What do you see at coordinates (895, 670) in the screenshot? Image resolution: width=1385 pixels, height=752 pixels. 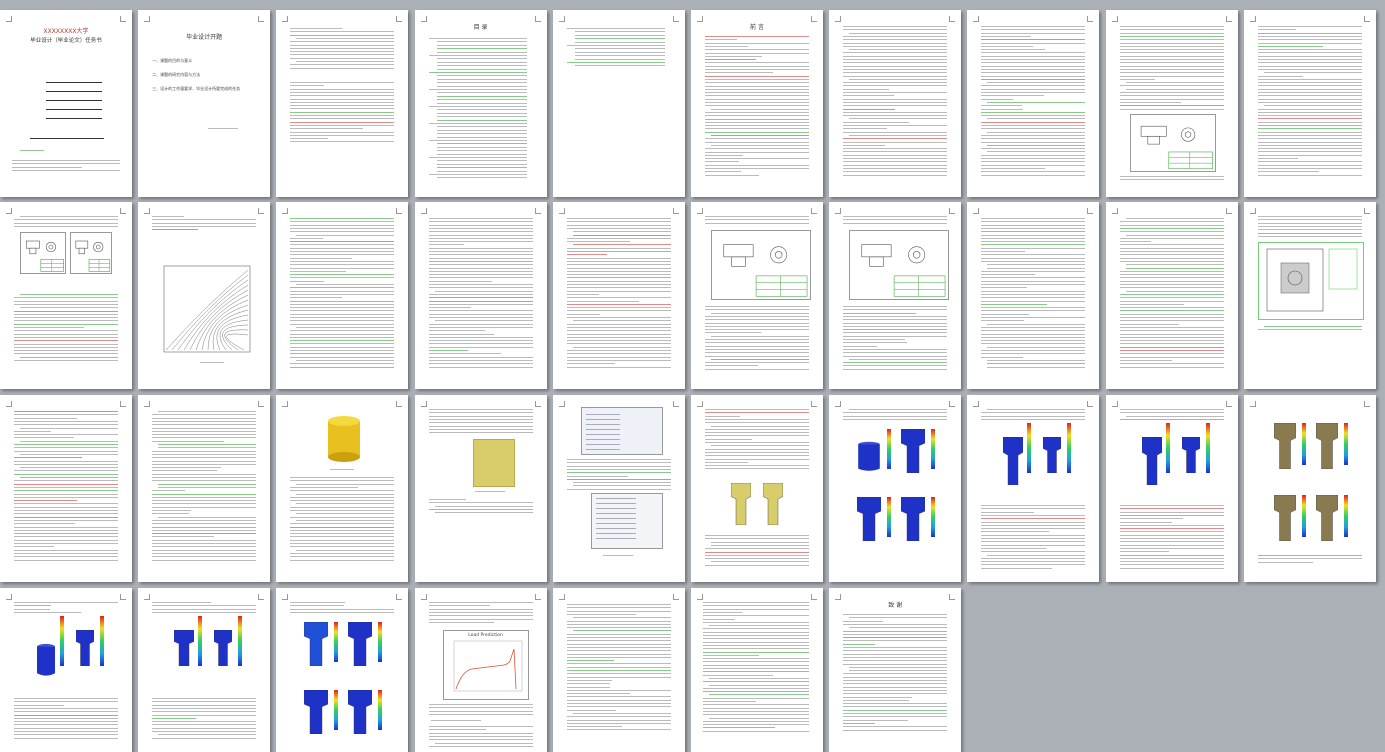 I see `page-thumbnail: 致 谢` at bounding box center [895, 670].